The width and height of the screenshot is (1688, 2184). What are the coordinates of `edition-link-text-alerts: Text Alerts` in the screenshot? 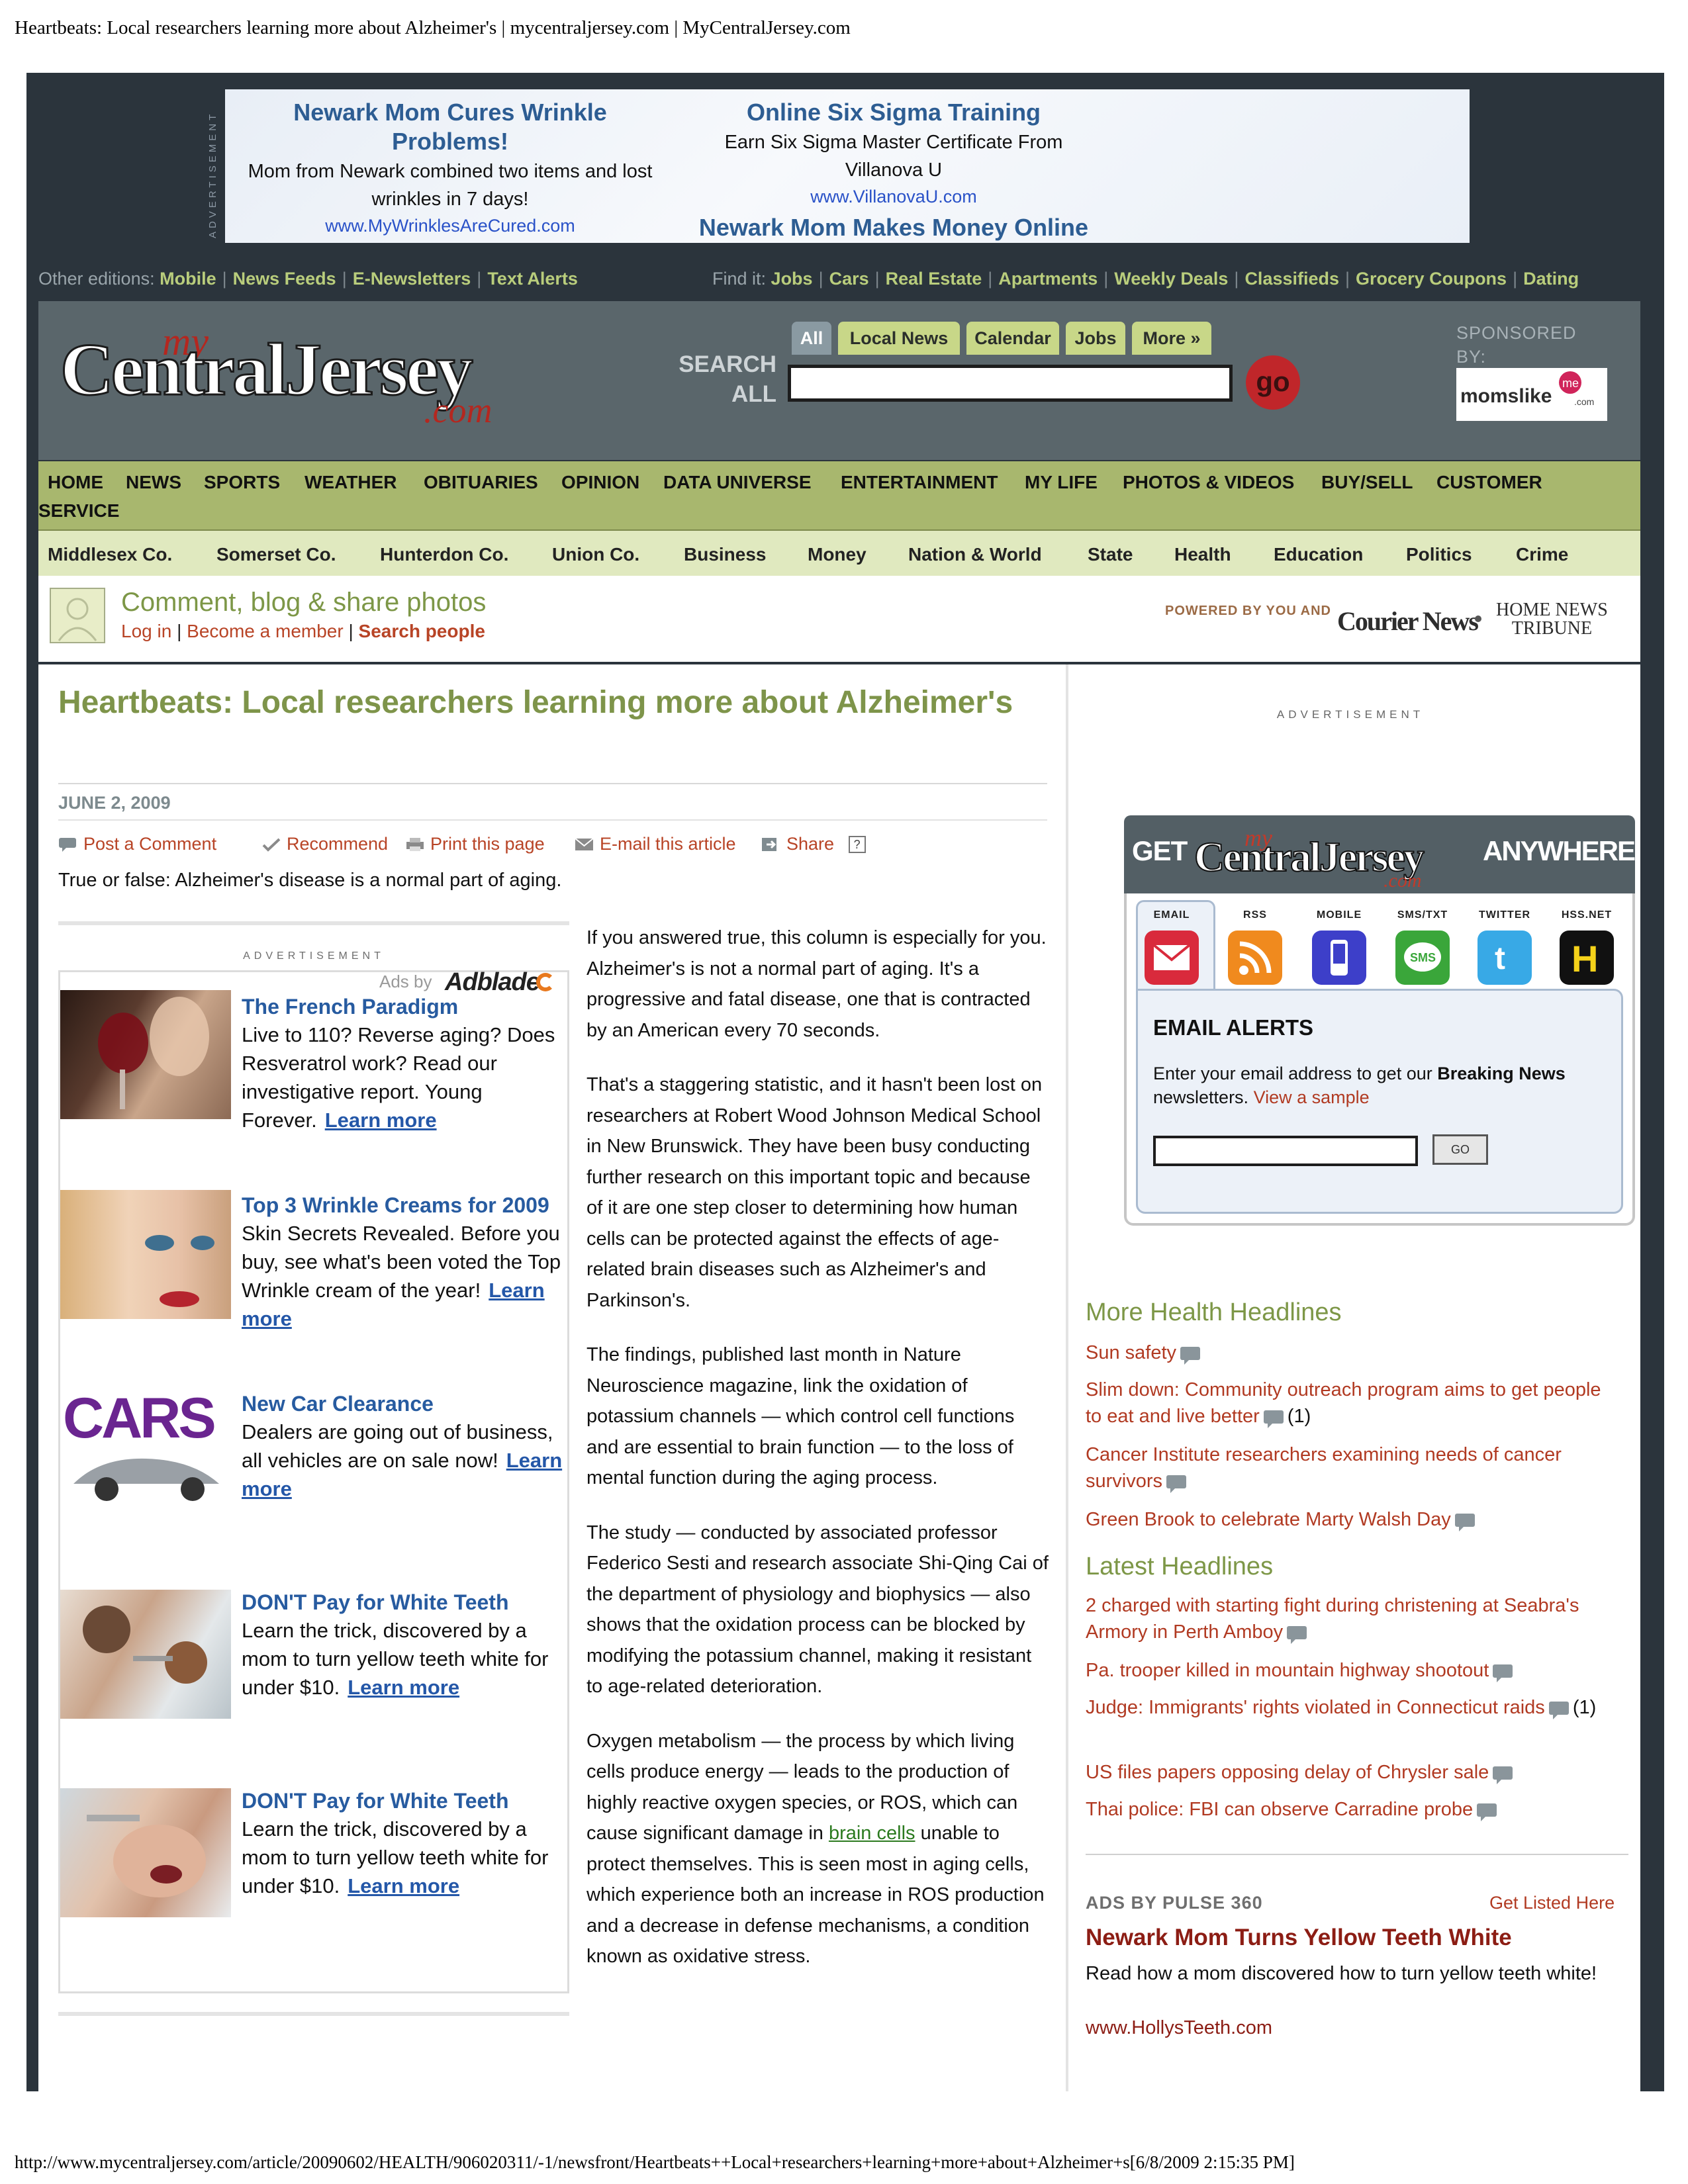 It's located at (532, 279).